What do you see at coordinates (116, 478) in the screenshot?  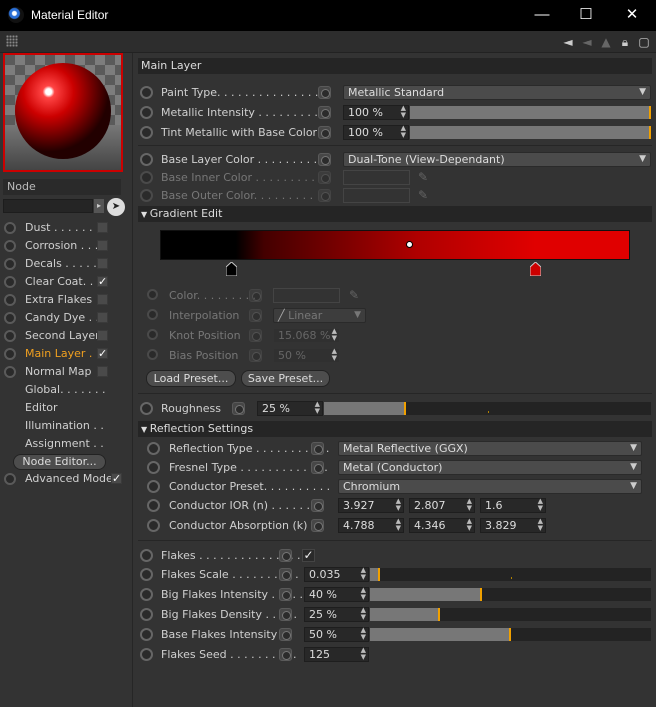 I see `advanced-mode-checkbox: ✓` at bounding box center [116, 478].